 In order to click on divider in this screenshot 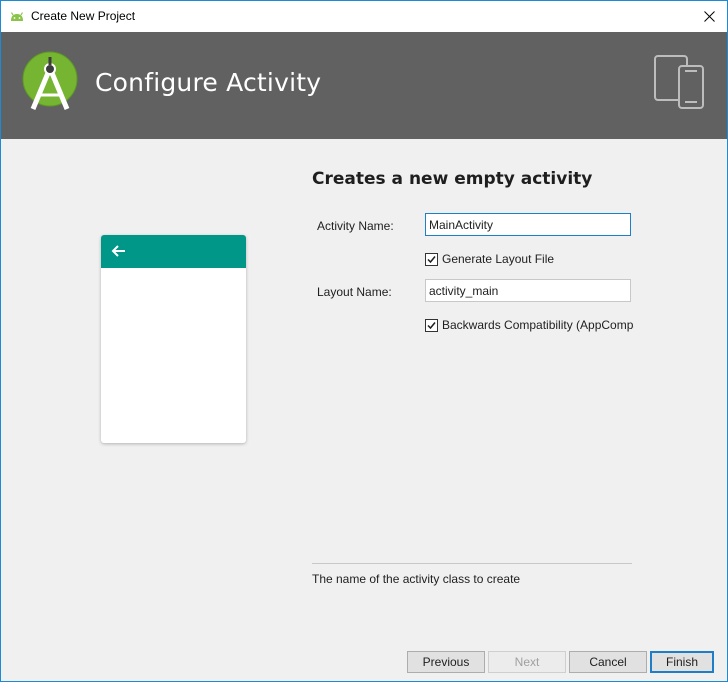, I will do `click(472, 563)`.